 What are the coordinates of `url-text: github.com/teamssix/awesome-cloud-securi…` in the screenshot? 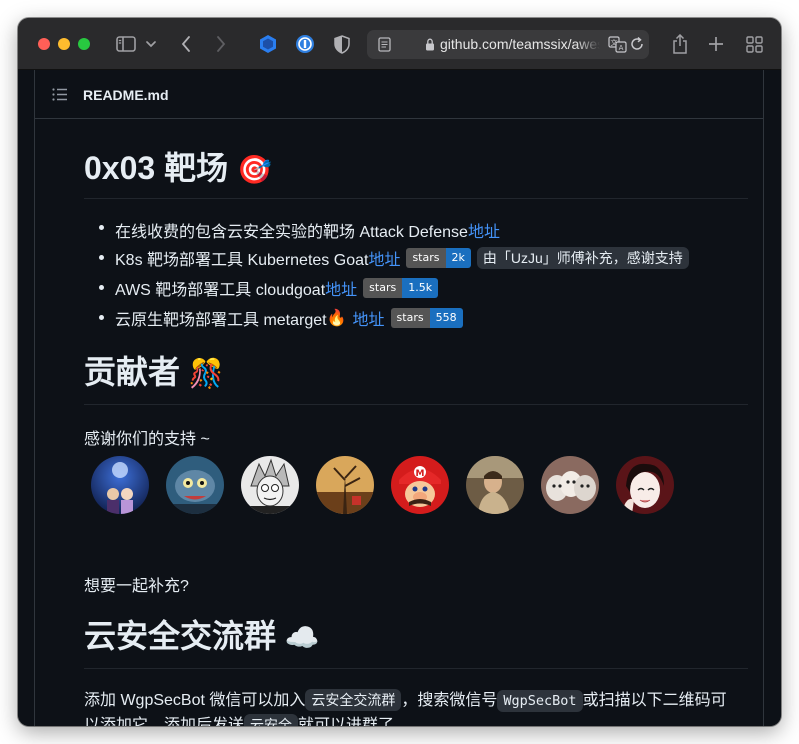 It's located at (520, 44).